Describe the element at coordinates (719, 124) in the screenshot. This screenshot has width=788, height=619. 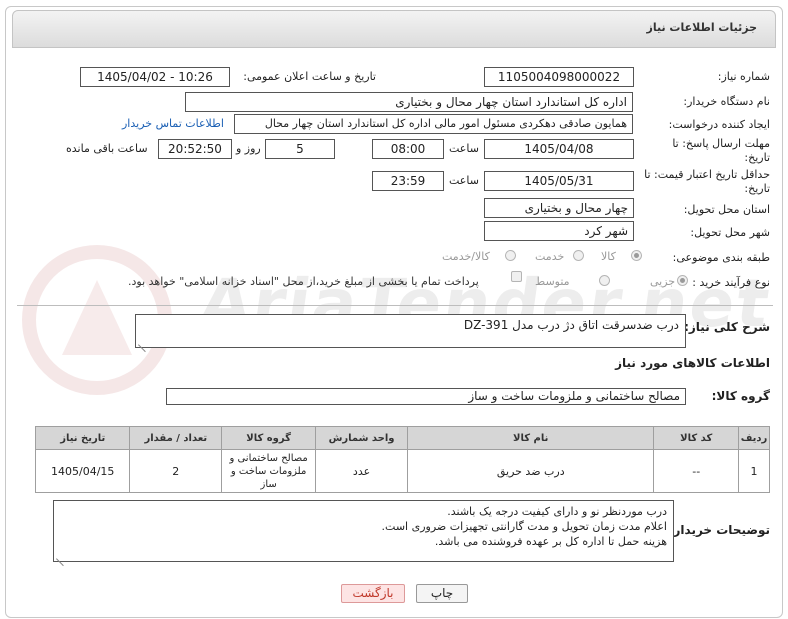
I see `creator-label: ایجاد کننده درخواست:` at that location.